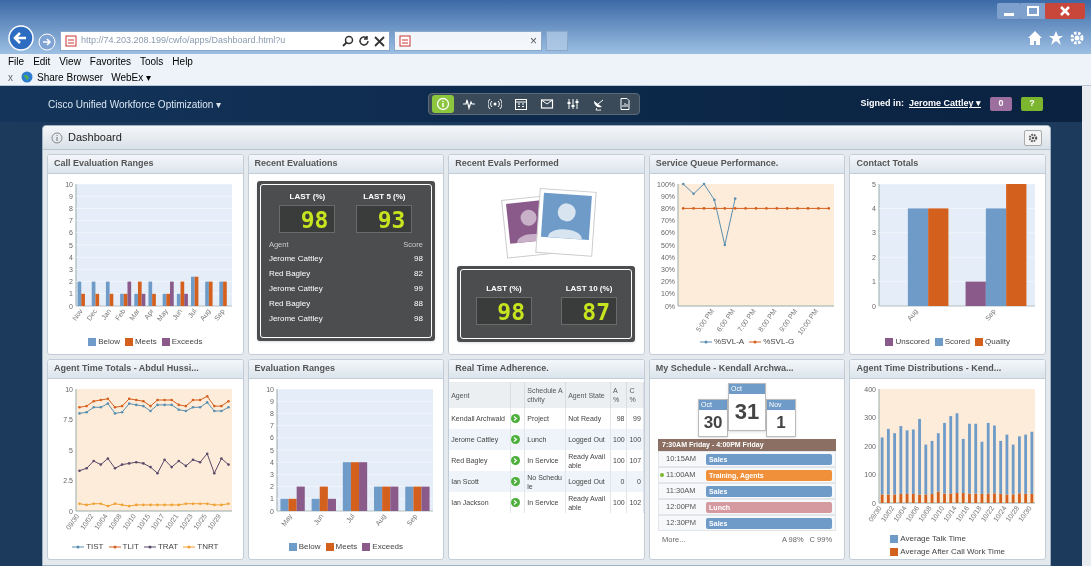 Image resolution: width=1091 pixels, height=566 pixels. What do you see at coordinates (729, 342) in the screenshot?
I see `legend-label: %SVL-A` at bounding box center [729, 342].